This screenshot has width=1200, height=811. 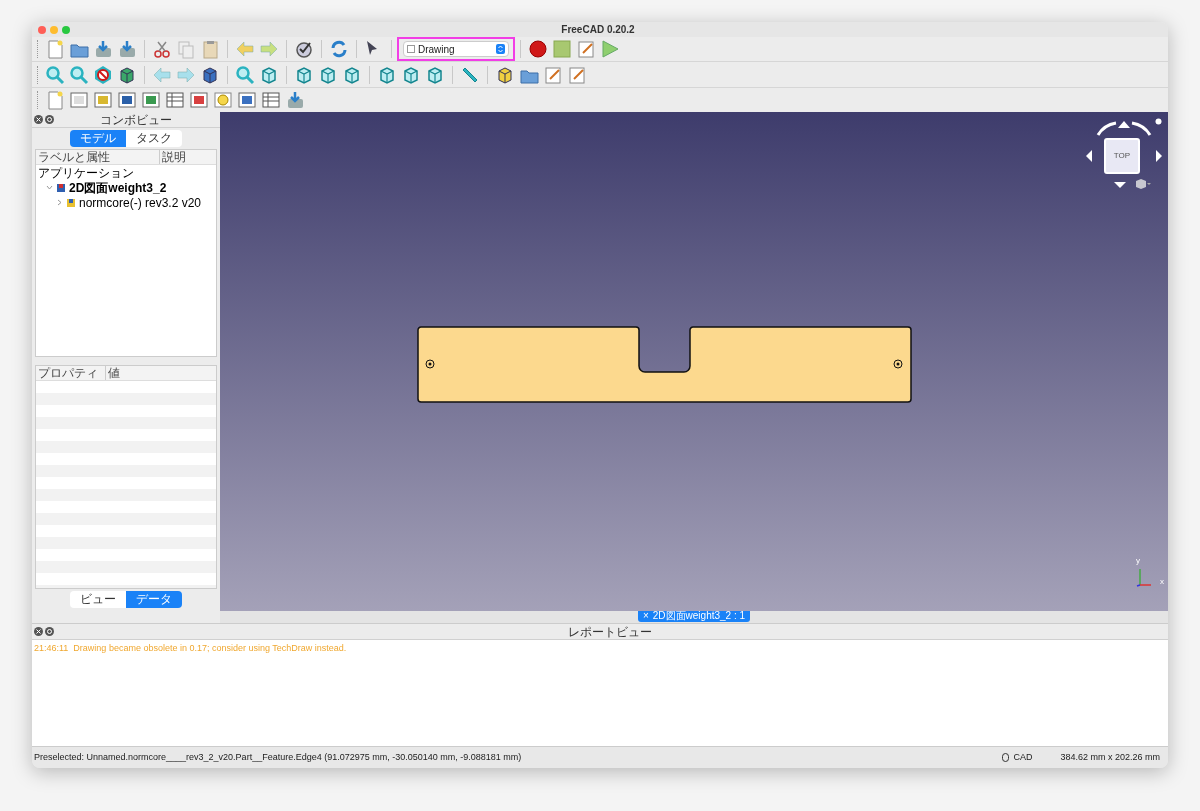 What do you see at coordinates (610, 631) in the screenshot?
I see `panel-title: レポートビュー` at bounding box center [610, 631].